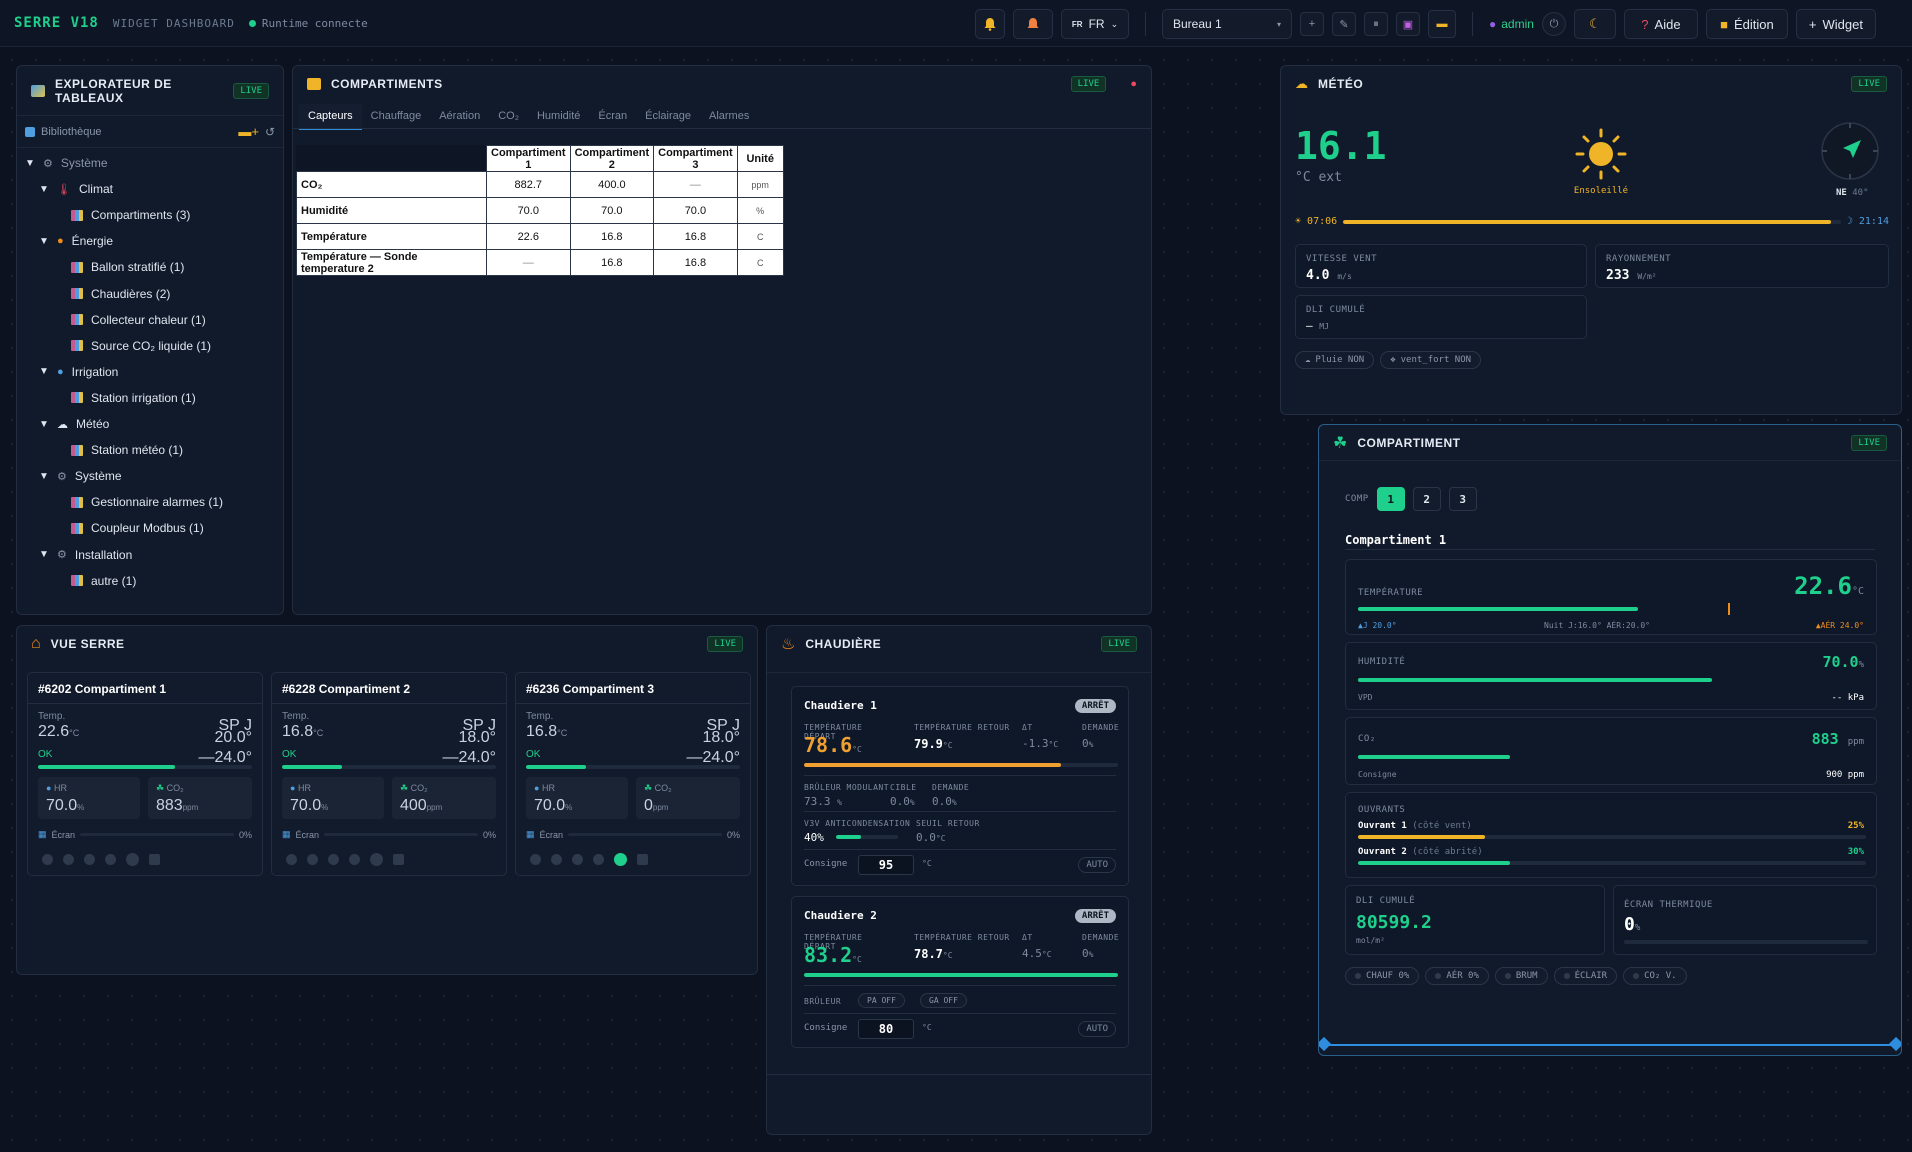 This screenshot has width=1912, height=1152. Describe the element at coordinates (612, 117) in the screenshot. I see `tab-5: Écran` at that location.